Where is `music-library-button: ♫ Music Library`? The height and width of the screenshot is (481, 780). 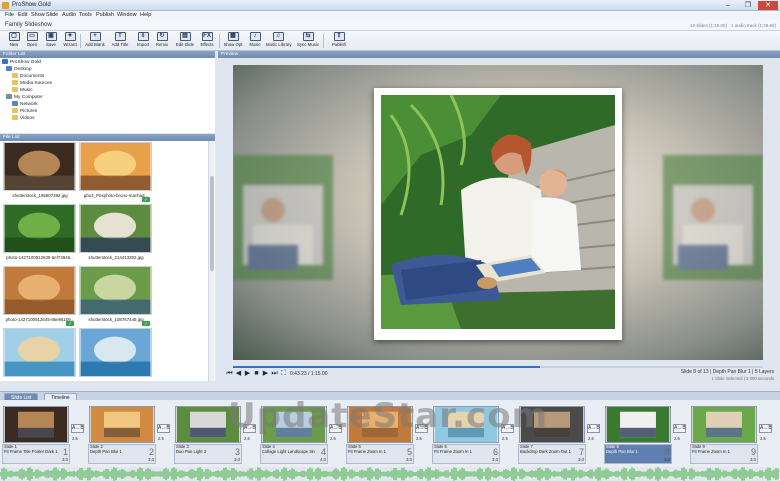 music-library-button: ♫ Music Library is located at coordinates (279, 41).